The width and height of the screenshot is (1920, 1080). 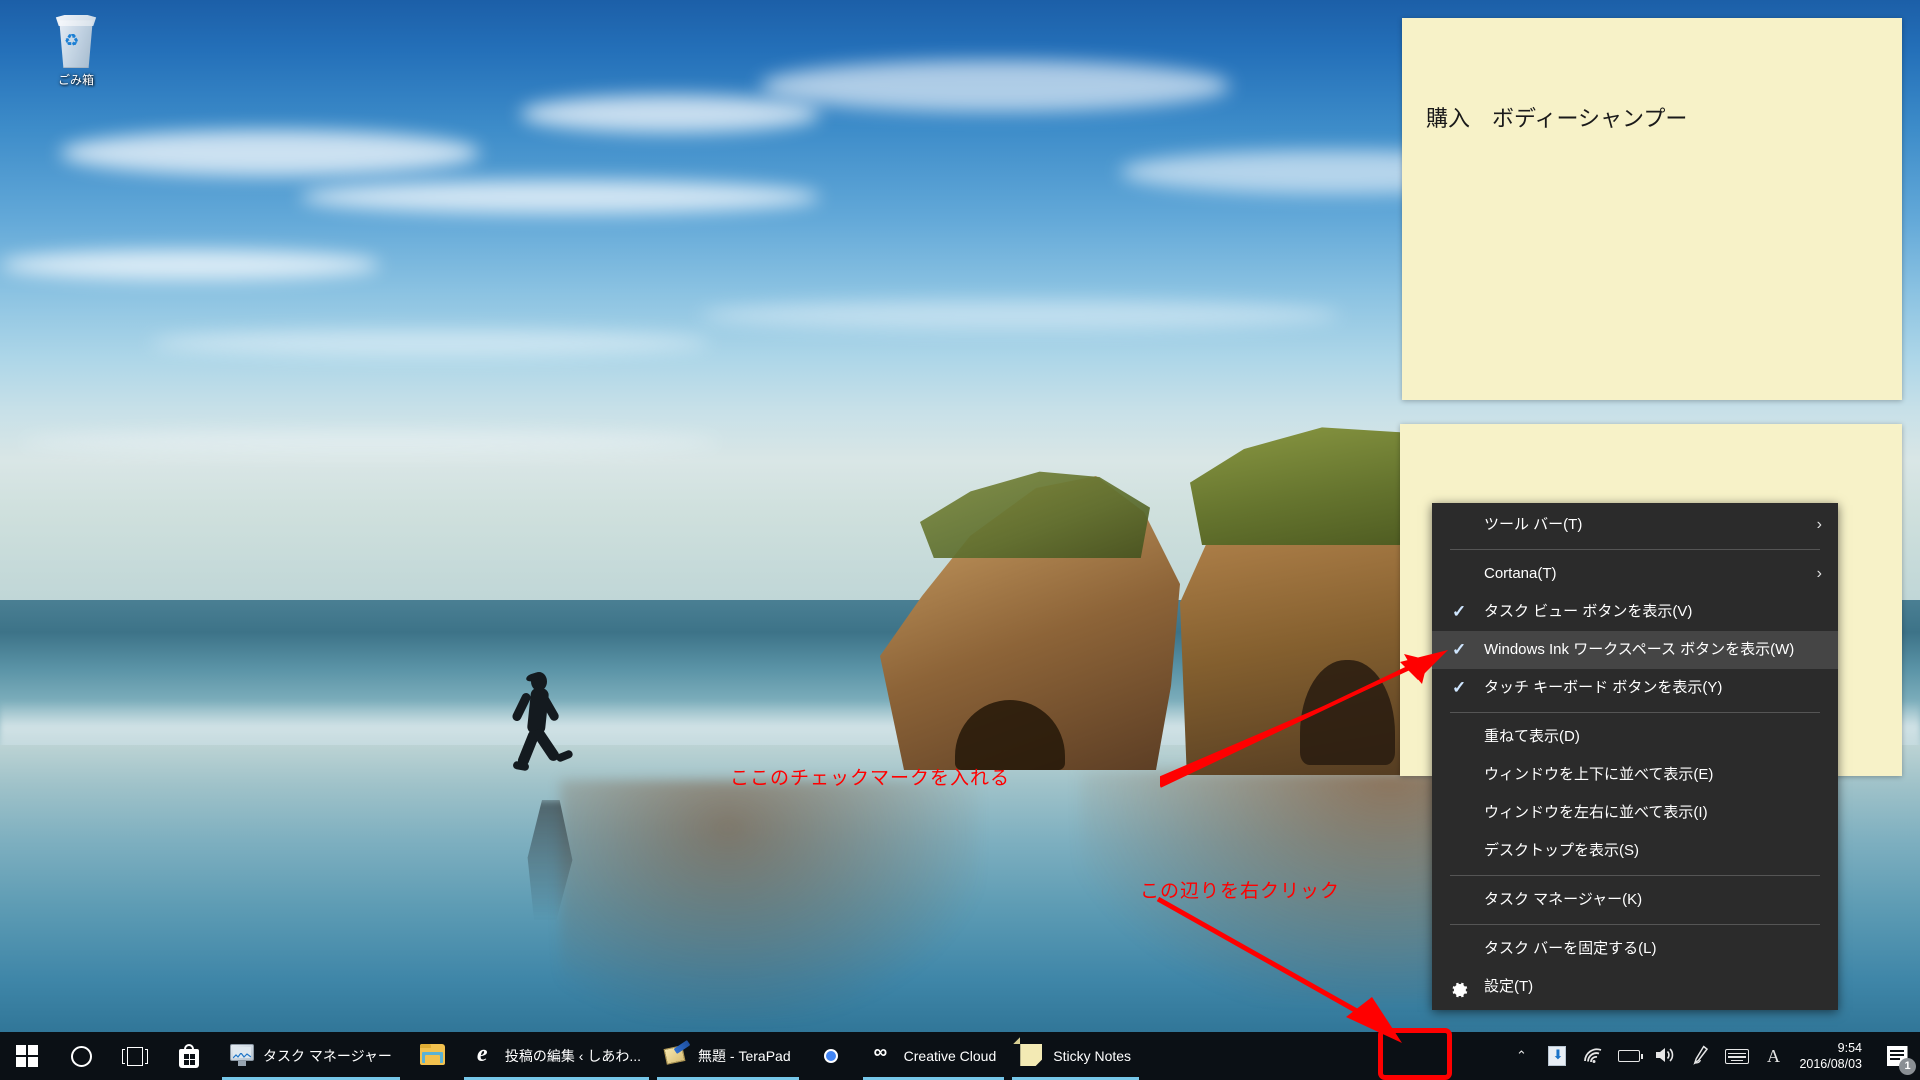 What do you see at coordinates (1563, 899) in the screenshot?
I see `context-menu-item-label: タスク マネージャー(K)` at bounding box center [1563, 899].